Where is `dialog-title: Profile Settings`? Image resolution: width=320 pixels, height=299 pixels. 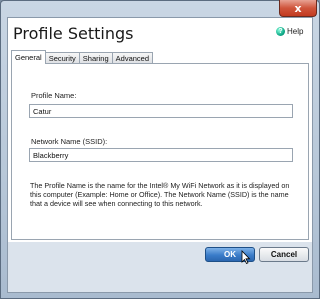 dialog-title: Profile Settings is located at coordinates (73, 33).